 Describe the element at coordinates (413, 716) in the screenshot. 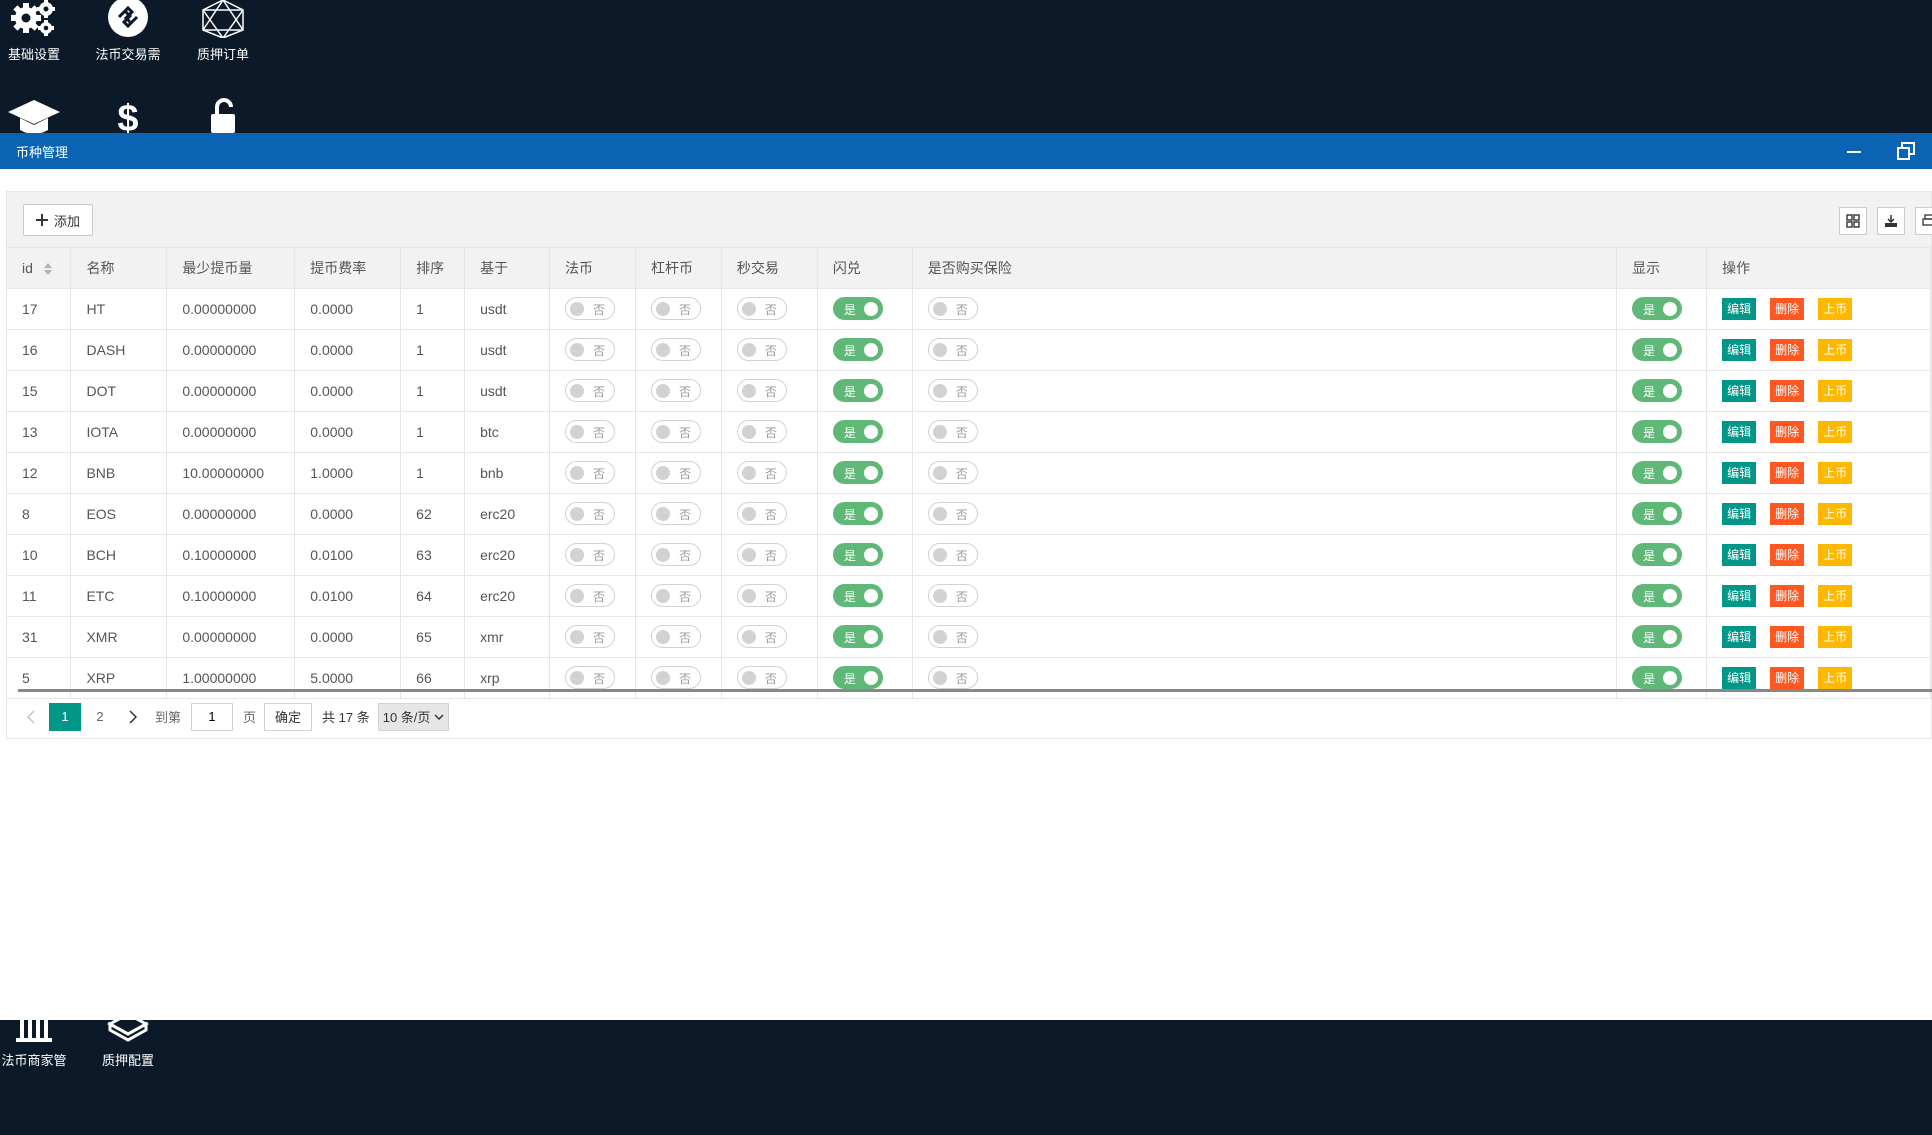

I see `page-size-select: 10 条/页` at that location.